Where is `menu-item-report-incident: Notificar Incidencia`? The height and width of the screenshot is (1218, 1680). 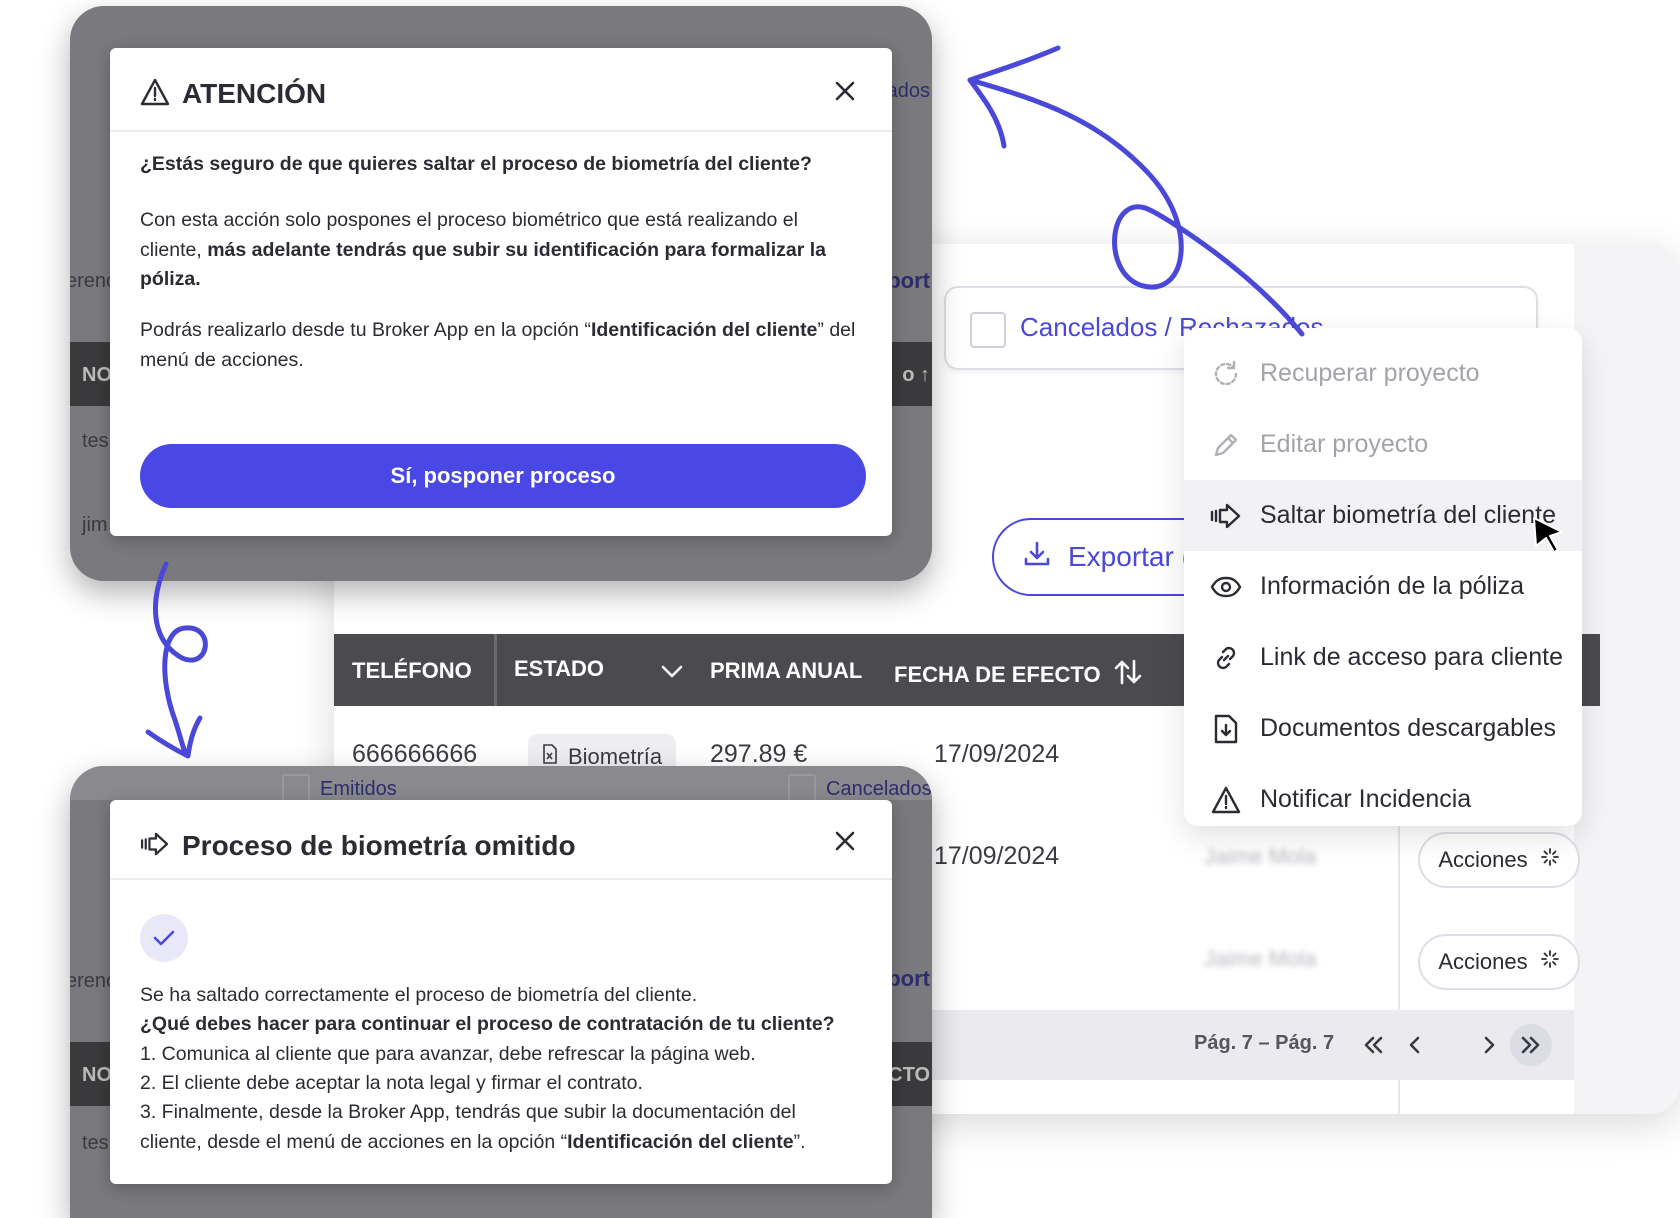
menu-item-report-incident: Notificar Incidencia is located at coordinates (1383, 799).